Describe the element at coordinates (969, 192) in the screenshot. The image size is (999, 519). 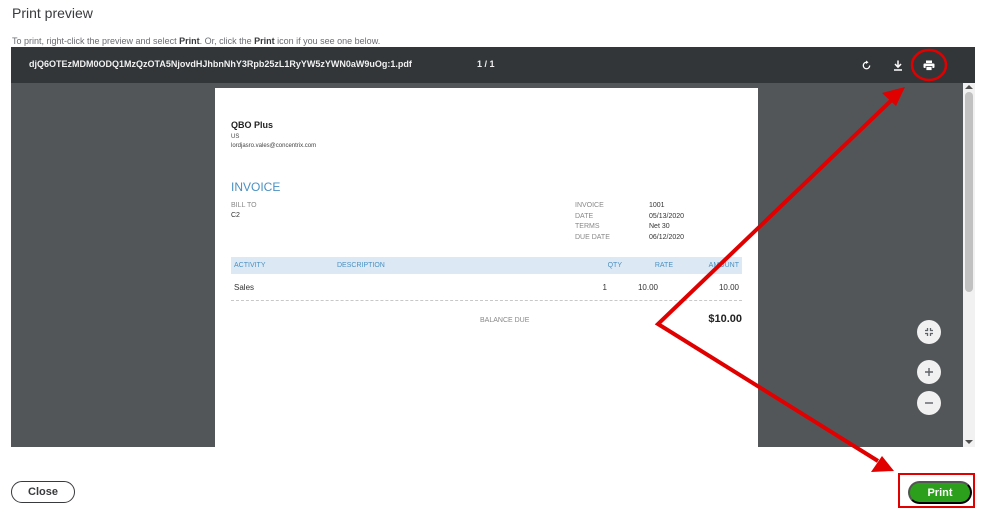
I see `scroll-thumb` at that location.